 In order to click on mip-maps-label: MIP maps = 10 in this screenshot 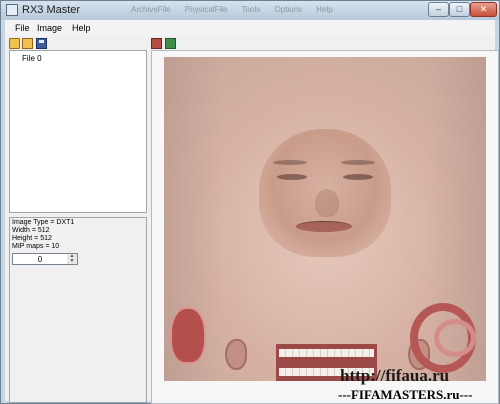, I will do `click(36, 246)`.